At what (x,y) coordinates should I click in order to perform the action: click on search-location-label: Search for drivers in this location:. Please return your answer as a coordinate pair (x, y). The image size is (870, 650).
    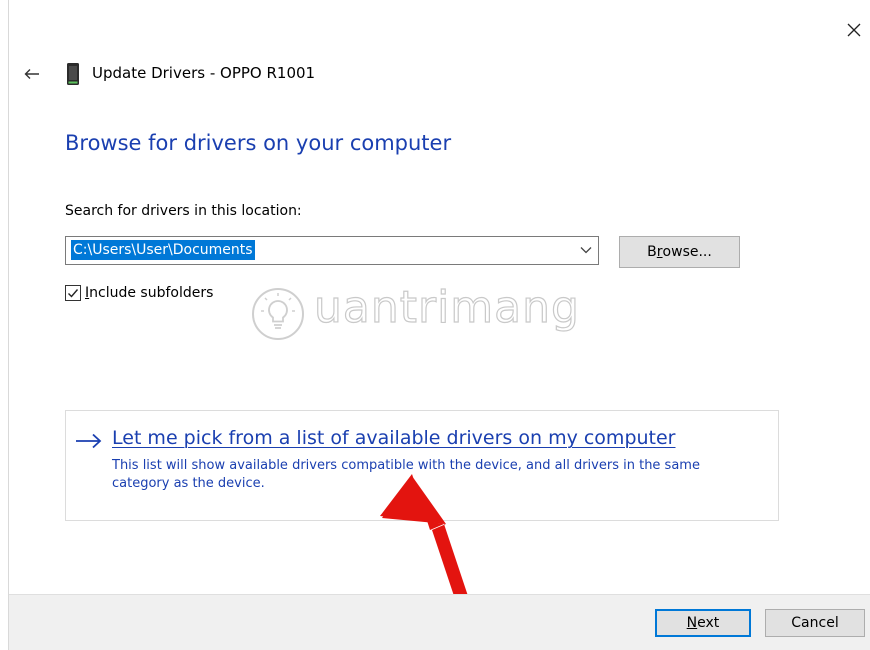
    Looking at the image, I should click on (183, 211).